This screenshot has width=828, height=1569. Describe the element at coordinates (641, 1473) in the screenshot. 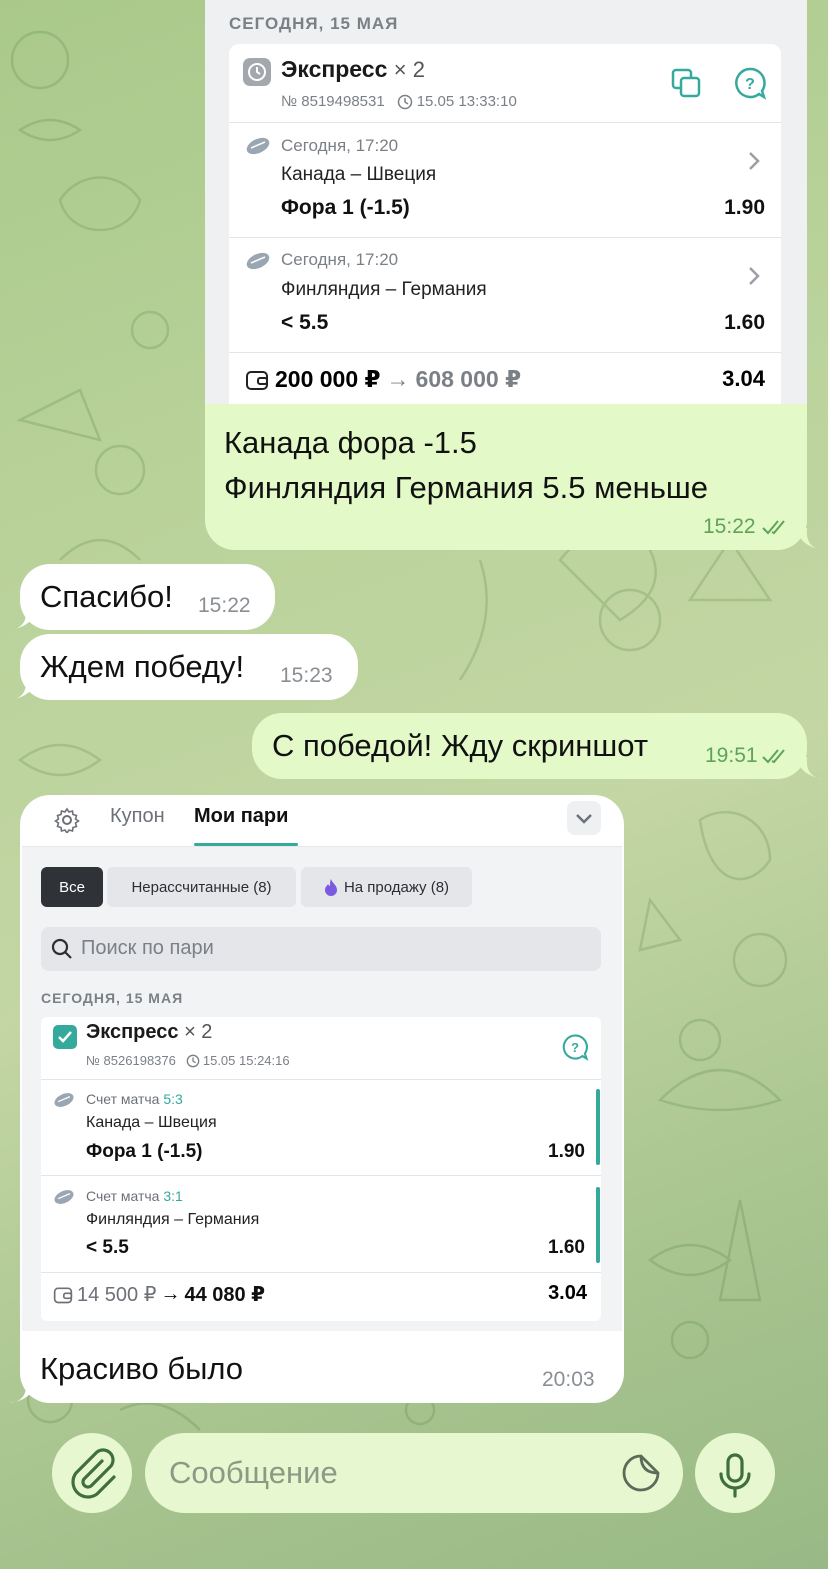

I see `sticker-icon` at that location.